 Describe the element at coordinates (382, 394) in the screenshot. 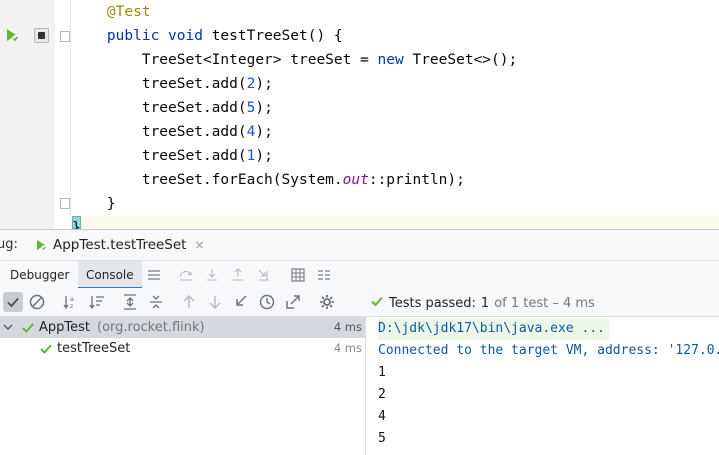

I see `console-output-line: 2` at that location.